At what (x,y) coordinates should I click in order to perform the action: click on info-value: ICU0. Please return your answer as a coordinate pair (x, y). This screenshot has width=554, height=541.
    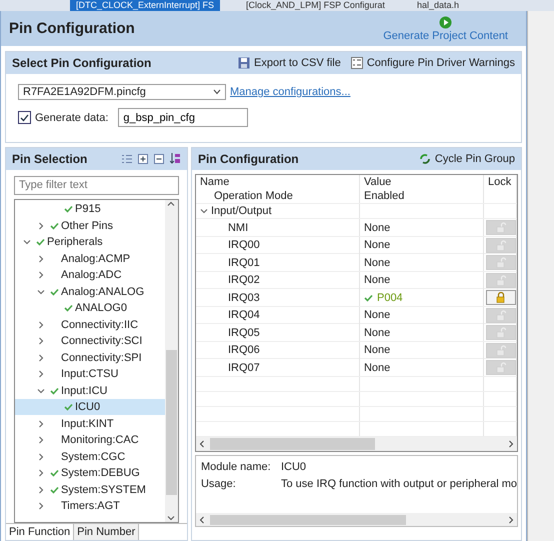
    Looking at the image, I should click on (294, 467).